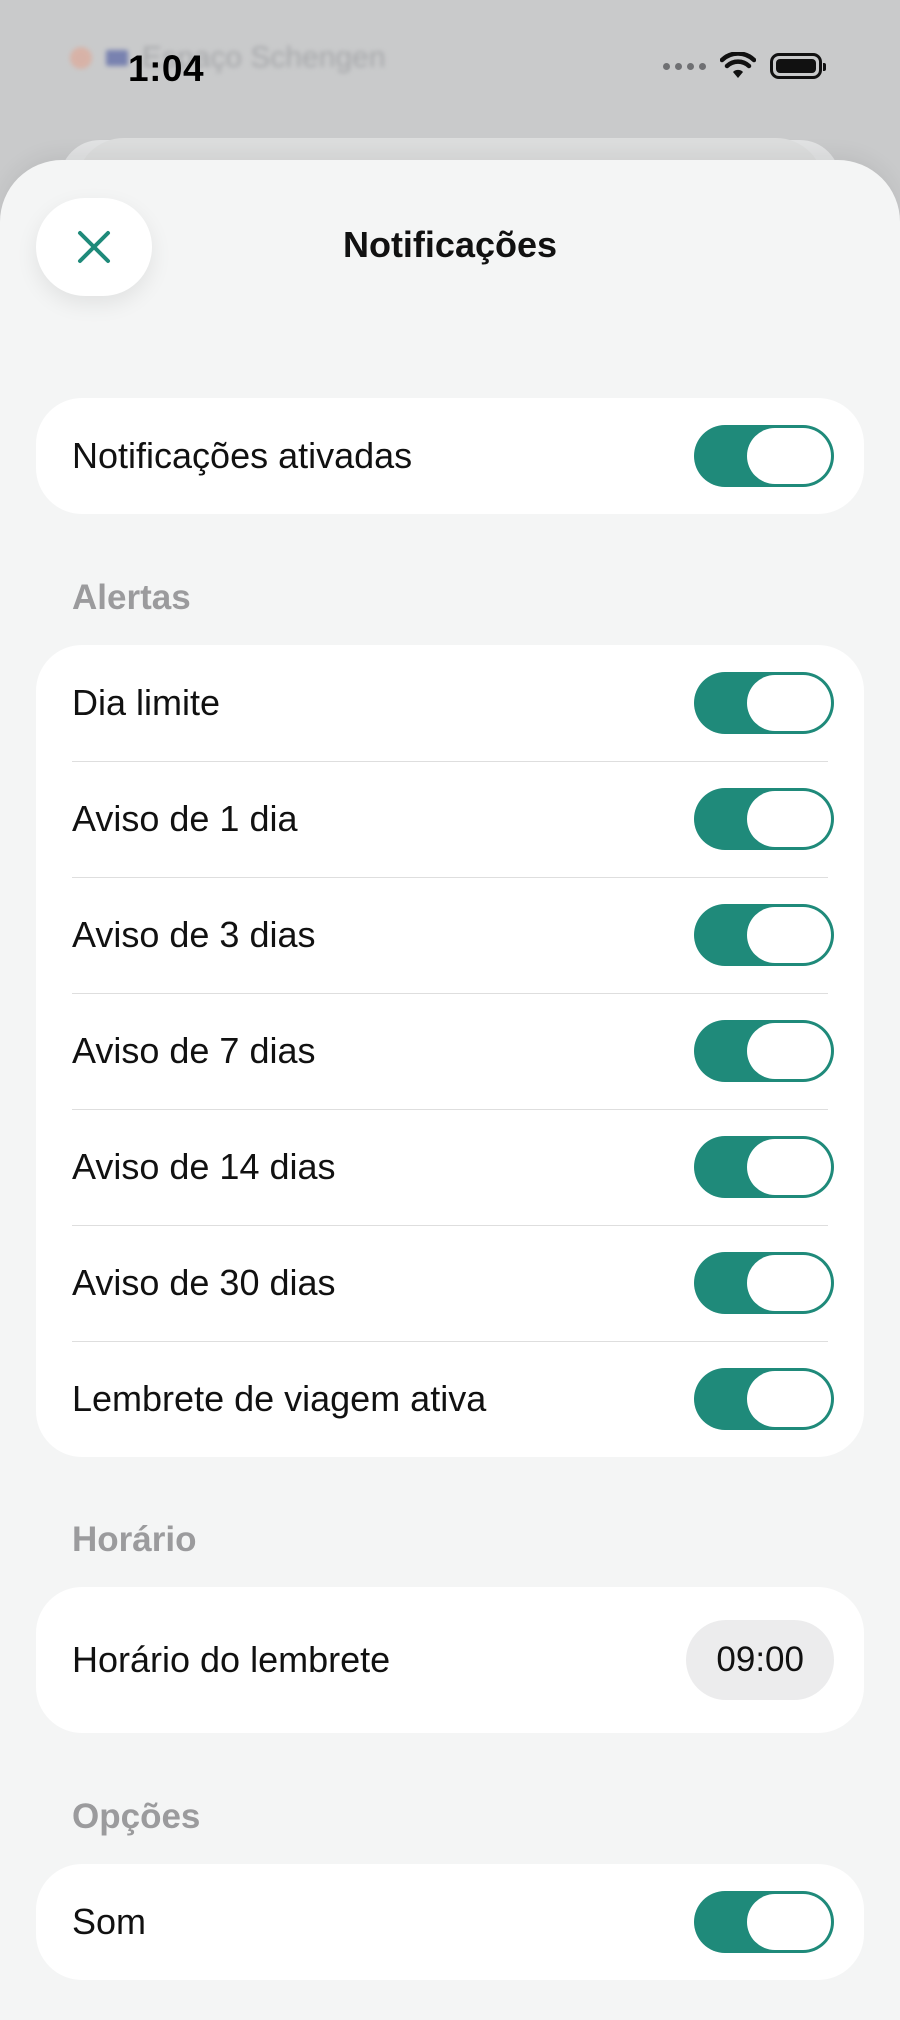 The width and height of the screenshot is (900, 2020). Describe the element at coordinates (204, 1282) in the screenshot. I see `alert-label: Aviso de 30 dias` at that location.